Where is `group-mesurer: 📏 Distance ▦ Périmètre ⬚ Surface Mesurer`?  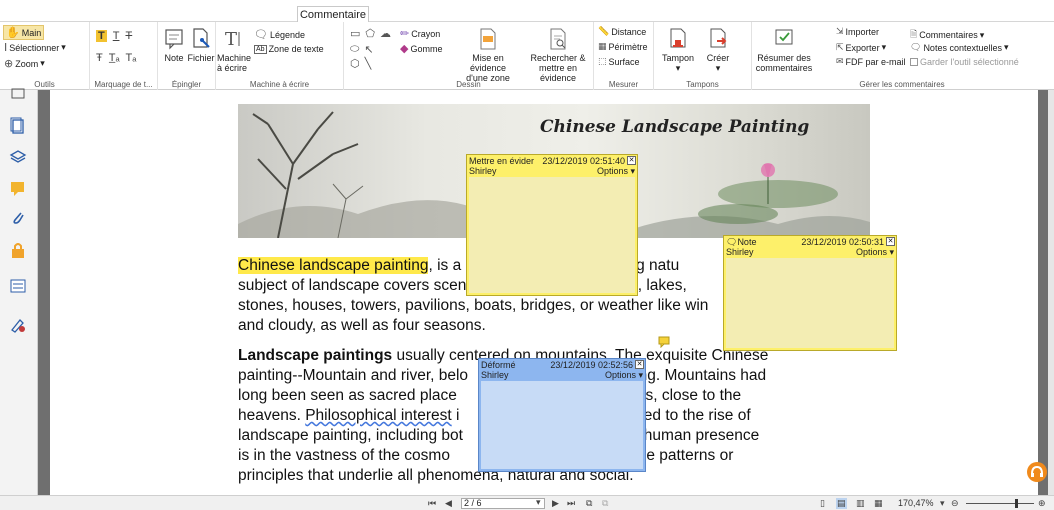 group-mesurer: 📏 Distance ▦ Périmètre ⬚ Surface Mesurer is located at coordinates (624, 56).